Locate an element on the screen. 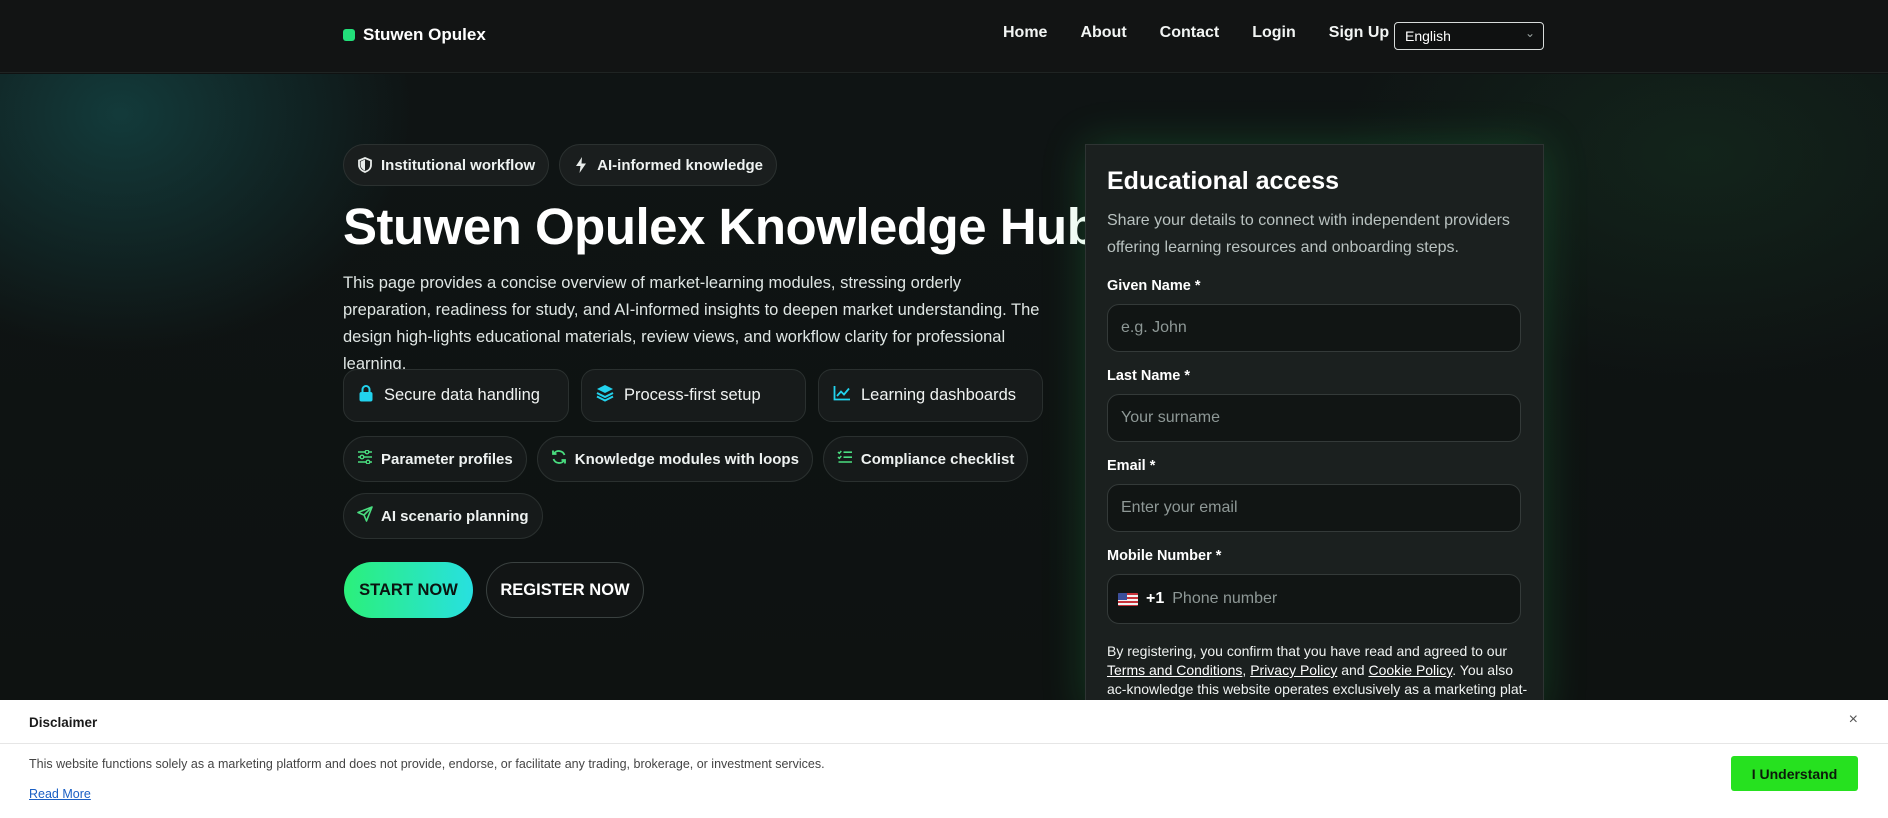  form-title: Educational access is located at coordinates (1223, 181).